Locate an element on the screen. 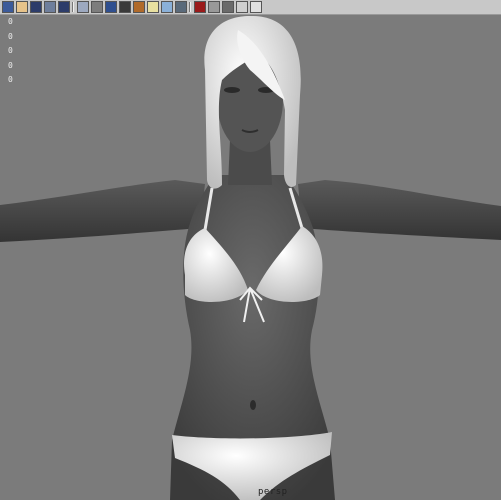 This screenshot has height=500, width=501. move-tool-icon is located at coordinates (50, 7).